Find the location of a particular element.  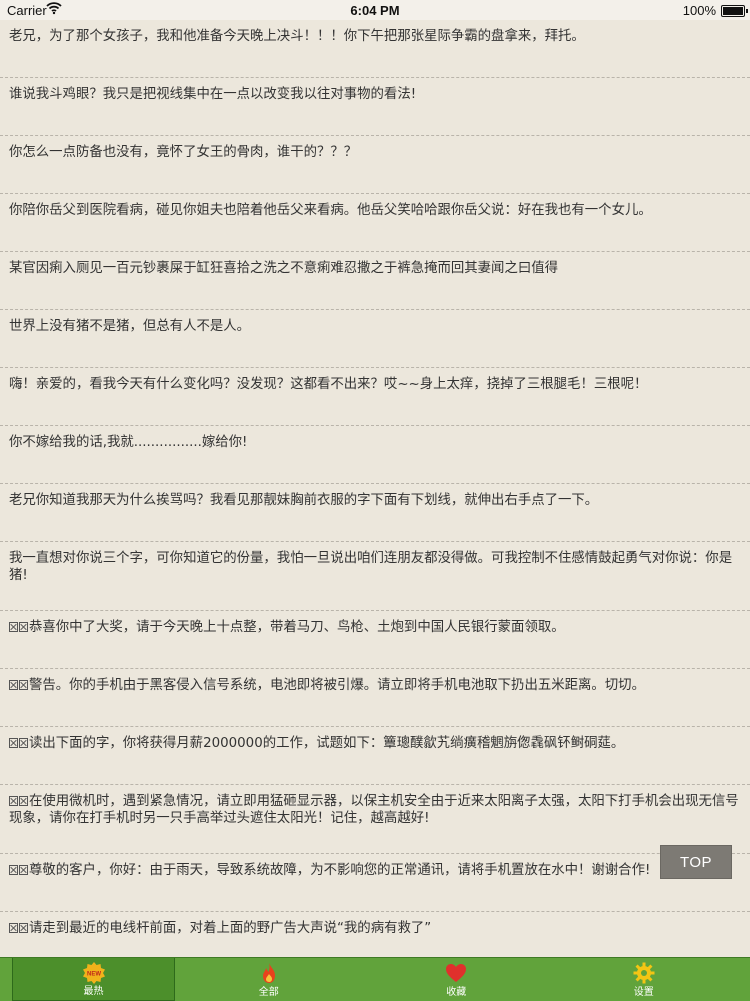

tab-bar: NEW 最热 全部 收藏 设置 is located at coordinates (375, 979).